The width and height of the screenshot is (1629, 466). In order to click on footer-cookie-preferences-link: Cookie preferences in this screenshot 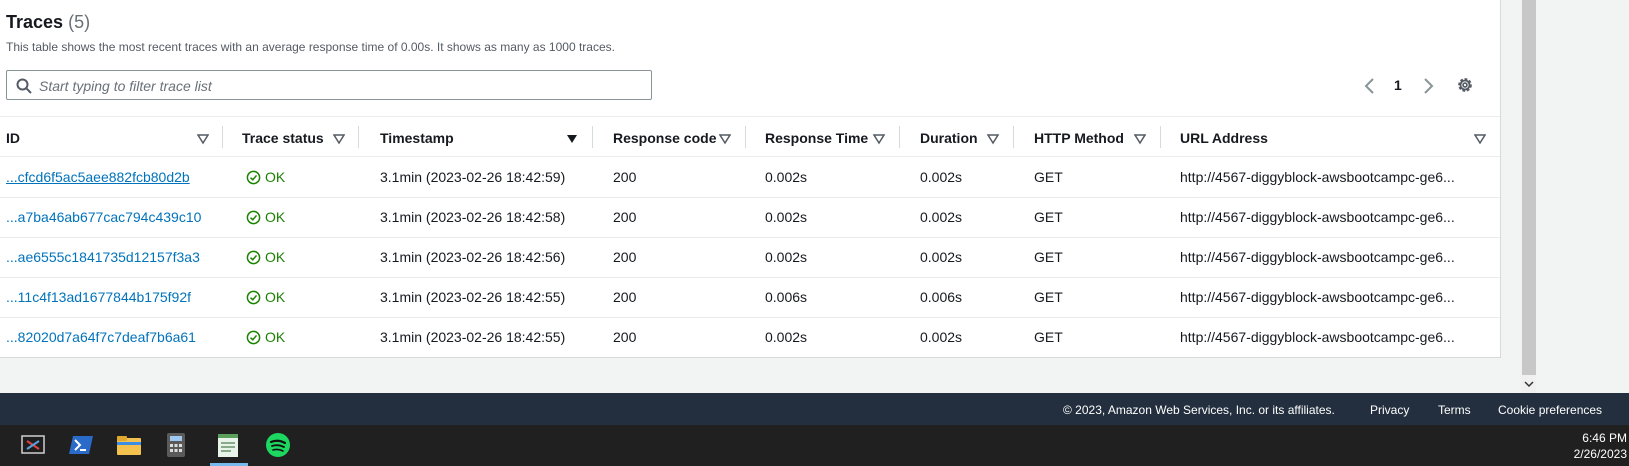, I will do `click(1550, 410)`.